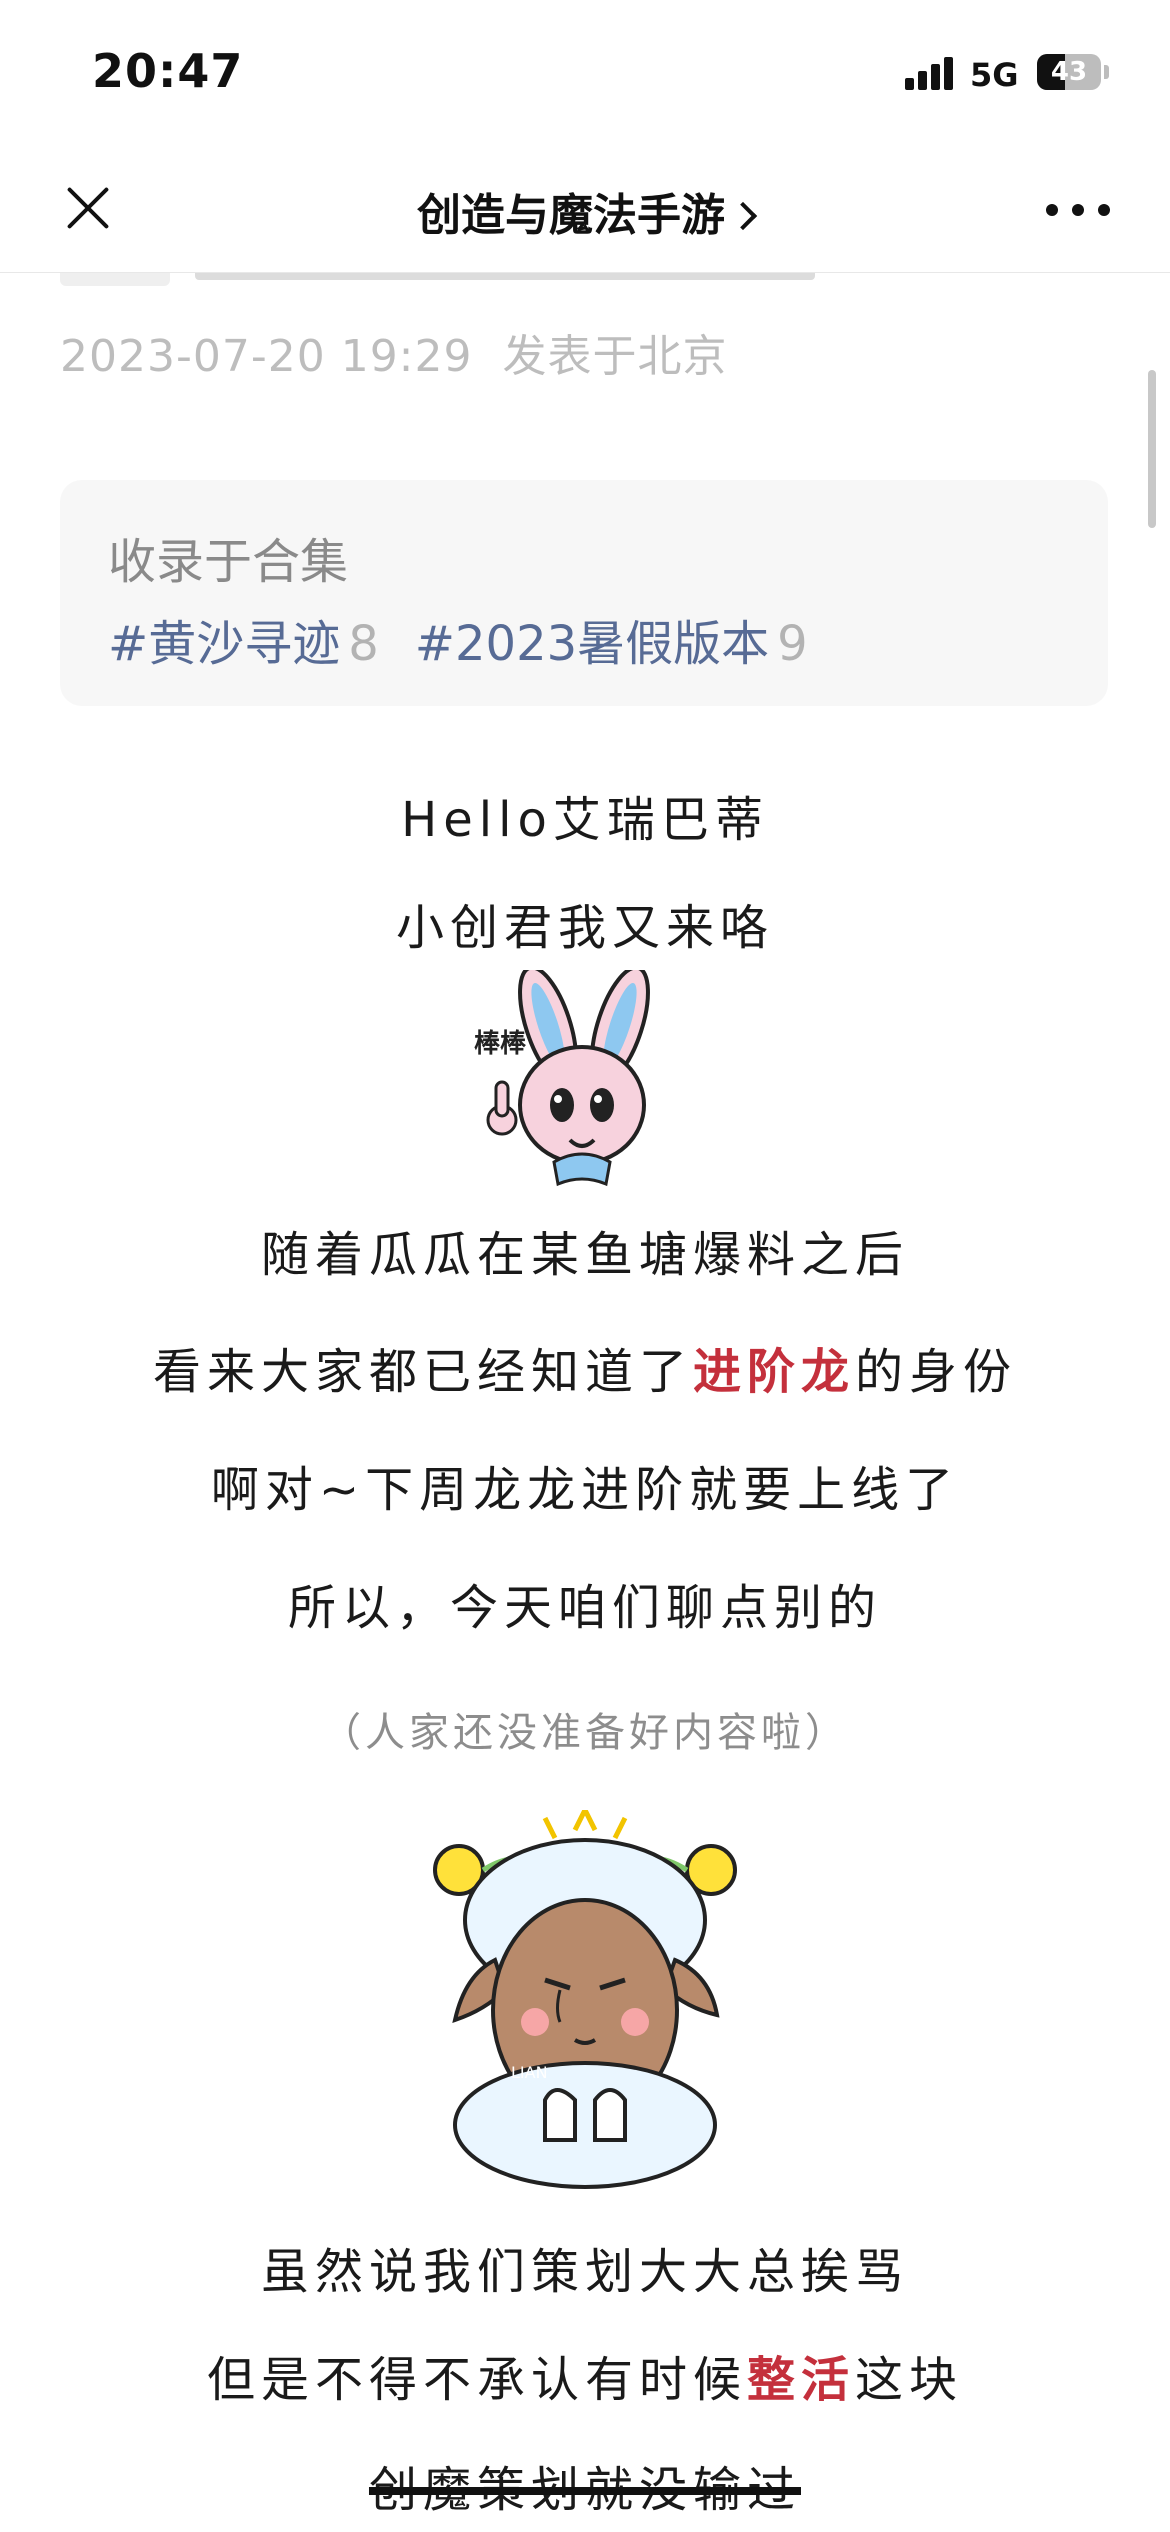 This screenshot has height=2532, width=1170. I want to click on clipped-author-avatar, so click(115, 279).